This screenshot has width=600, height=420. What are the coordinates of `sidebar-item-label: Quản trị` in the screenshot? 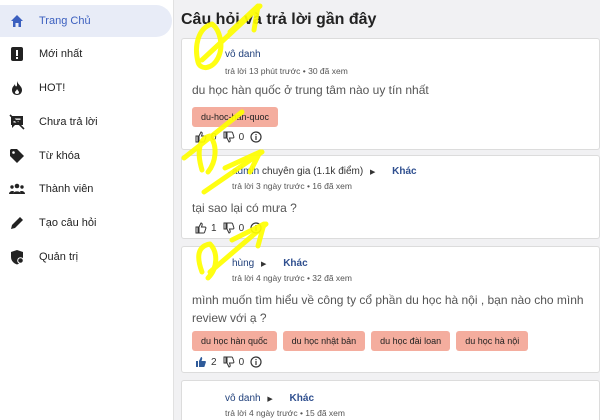 It's located at (59, 257).